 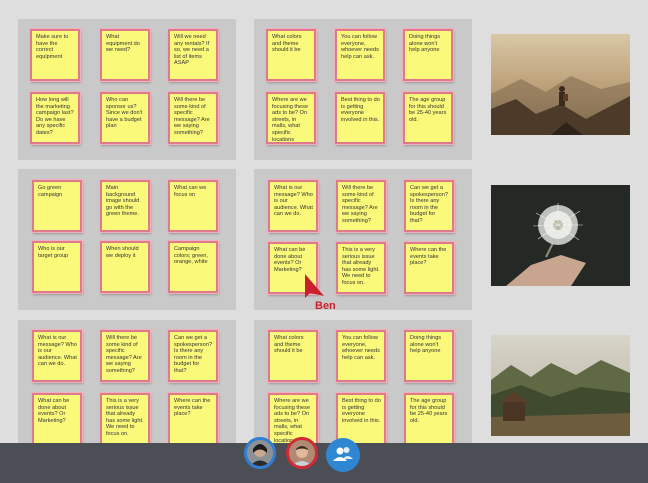 I want to click on sticky-note: Go green campaign, so click(x=57, y=206).